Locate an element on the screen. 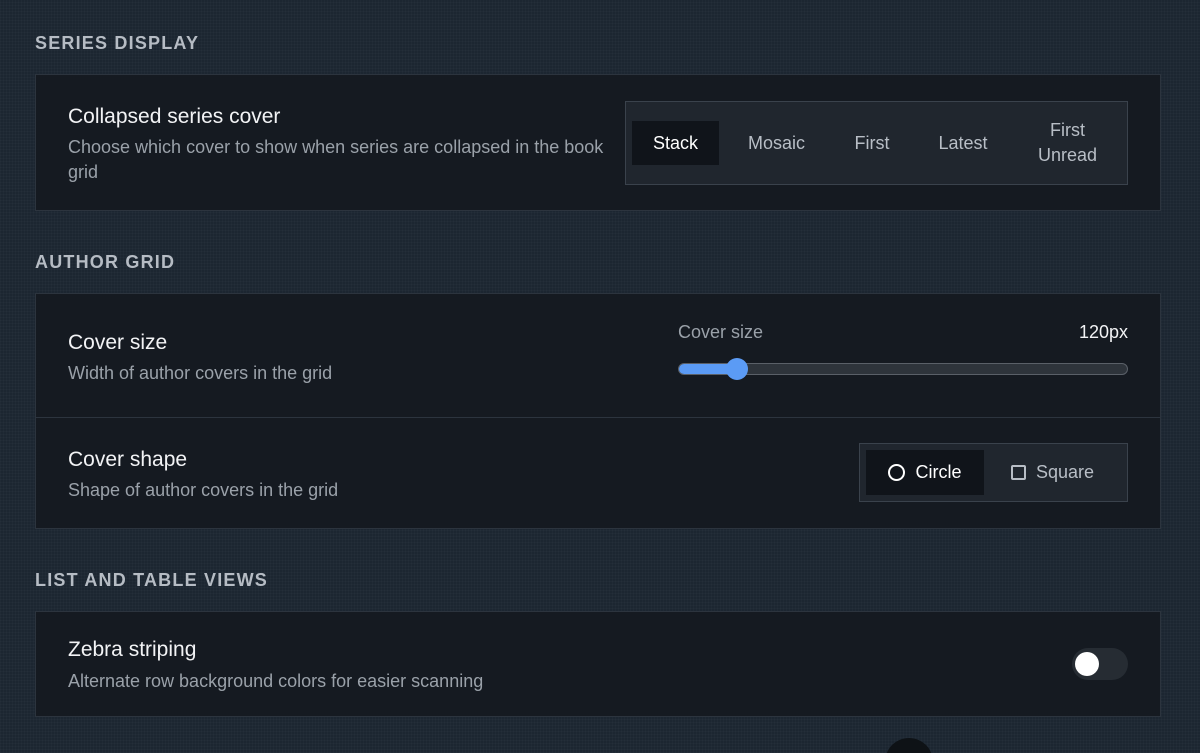 The image size is (1200, 753). cover-size-slider-thumb is located at coordinates (737, 369).